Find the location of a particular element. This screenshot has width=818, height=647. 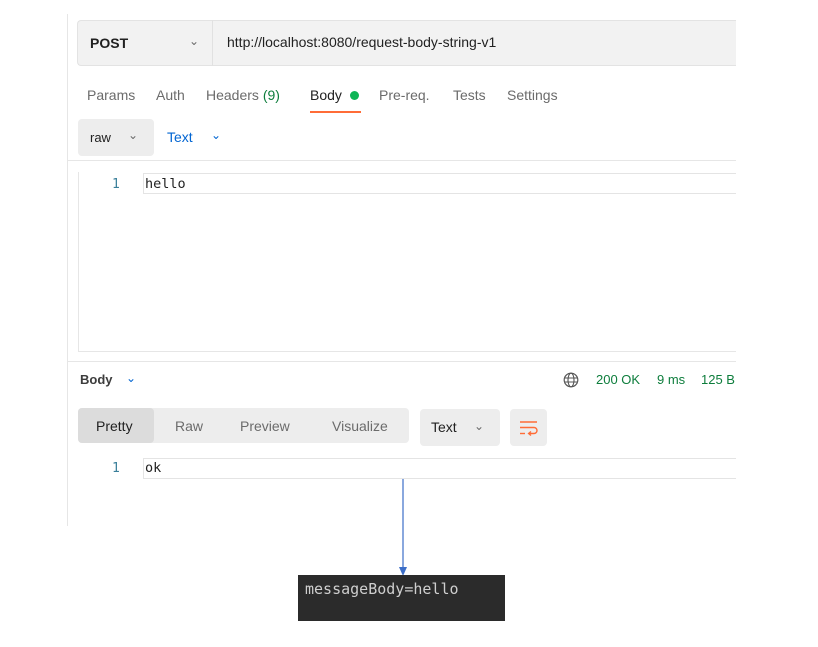

wrap-lines-icon is located at coordinates (529, 429).